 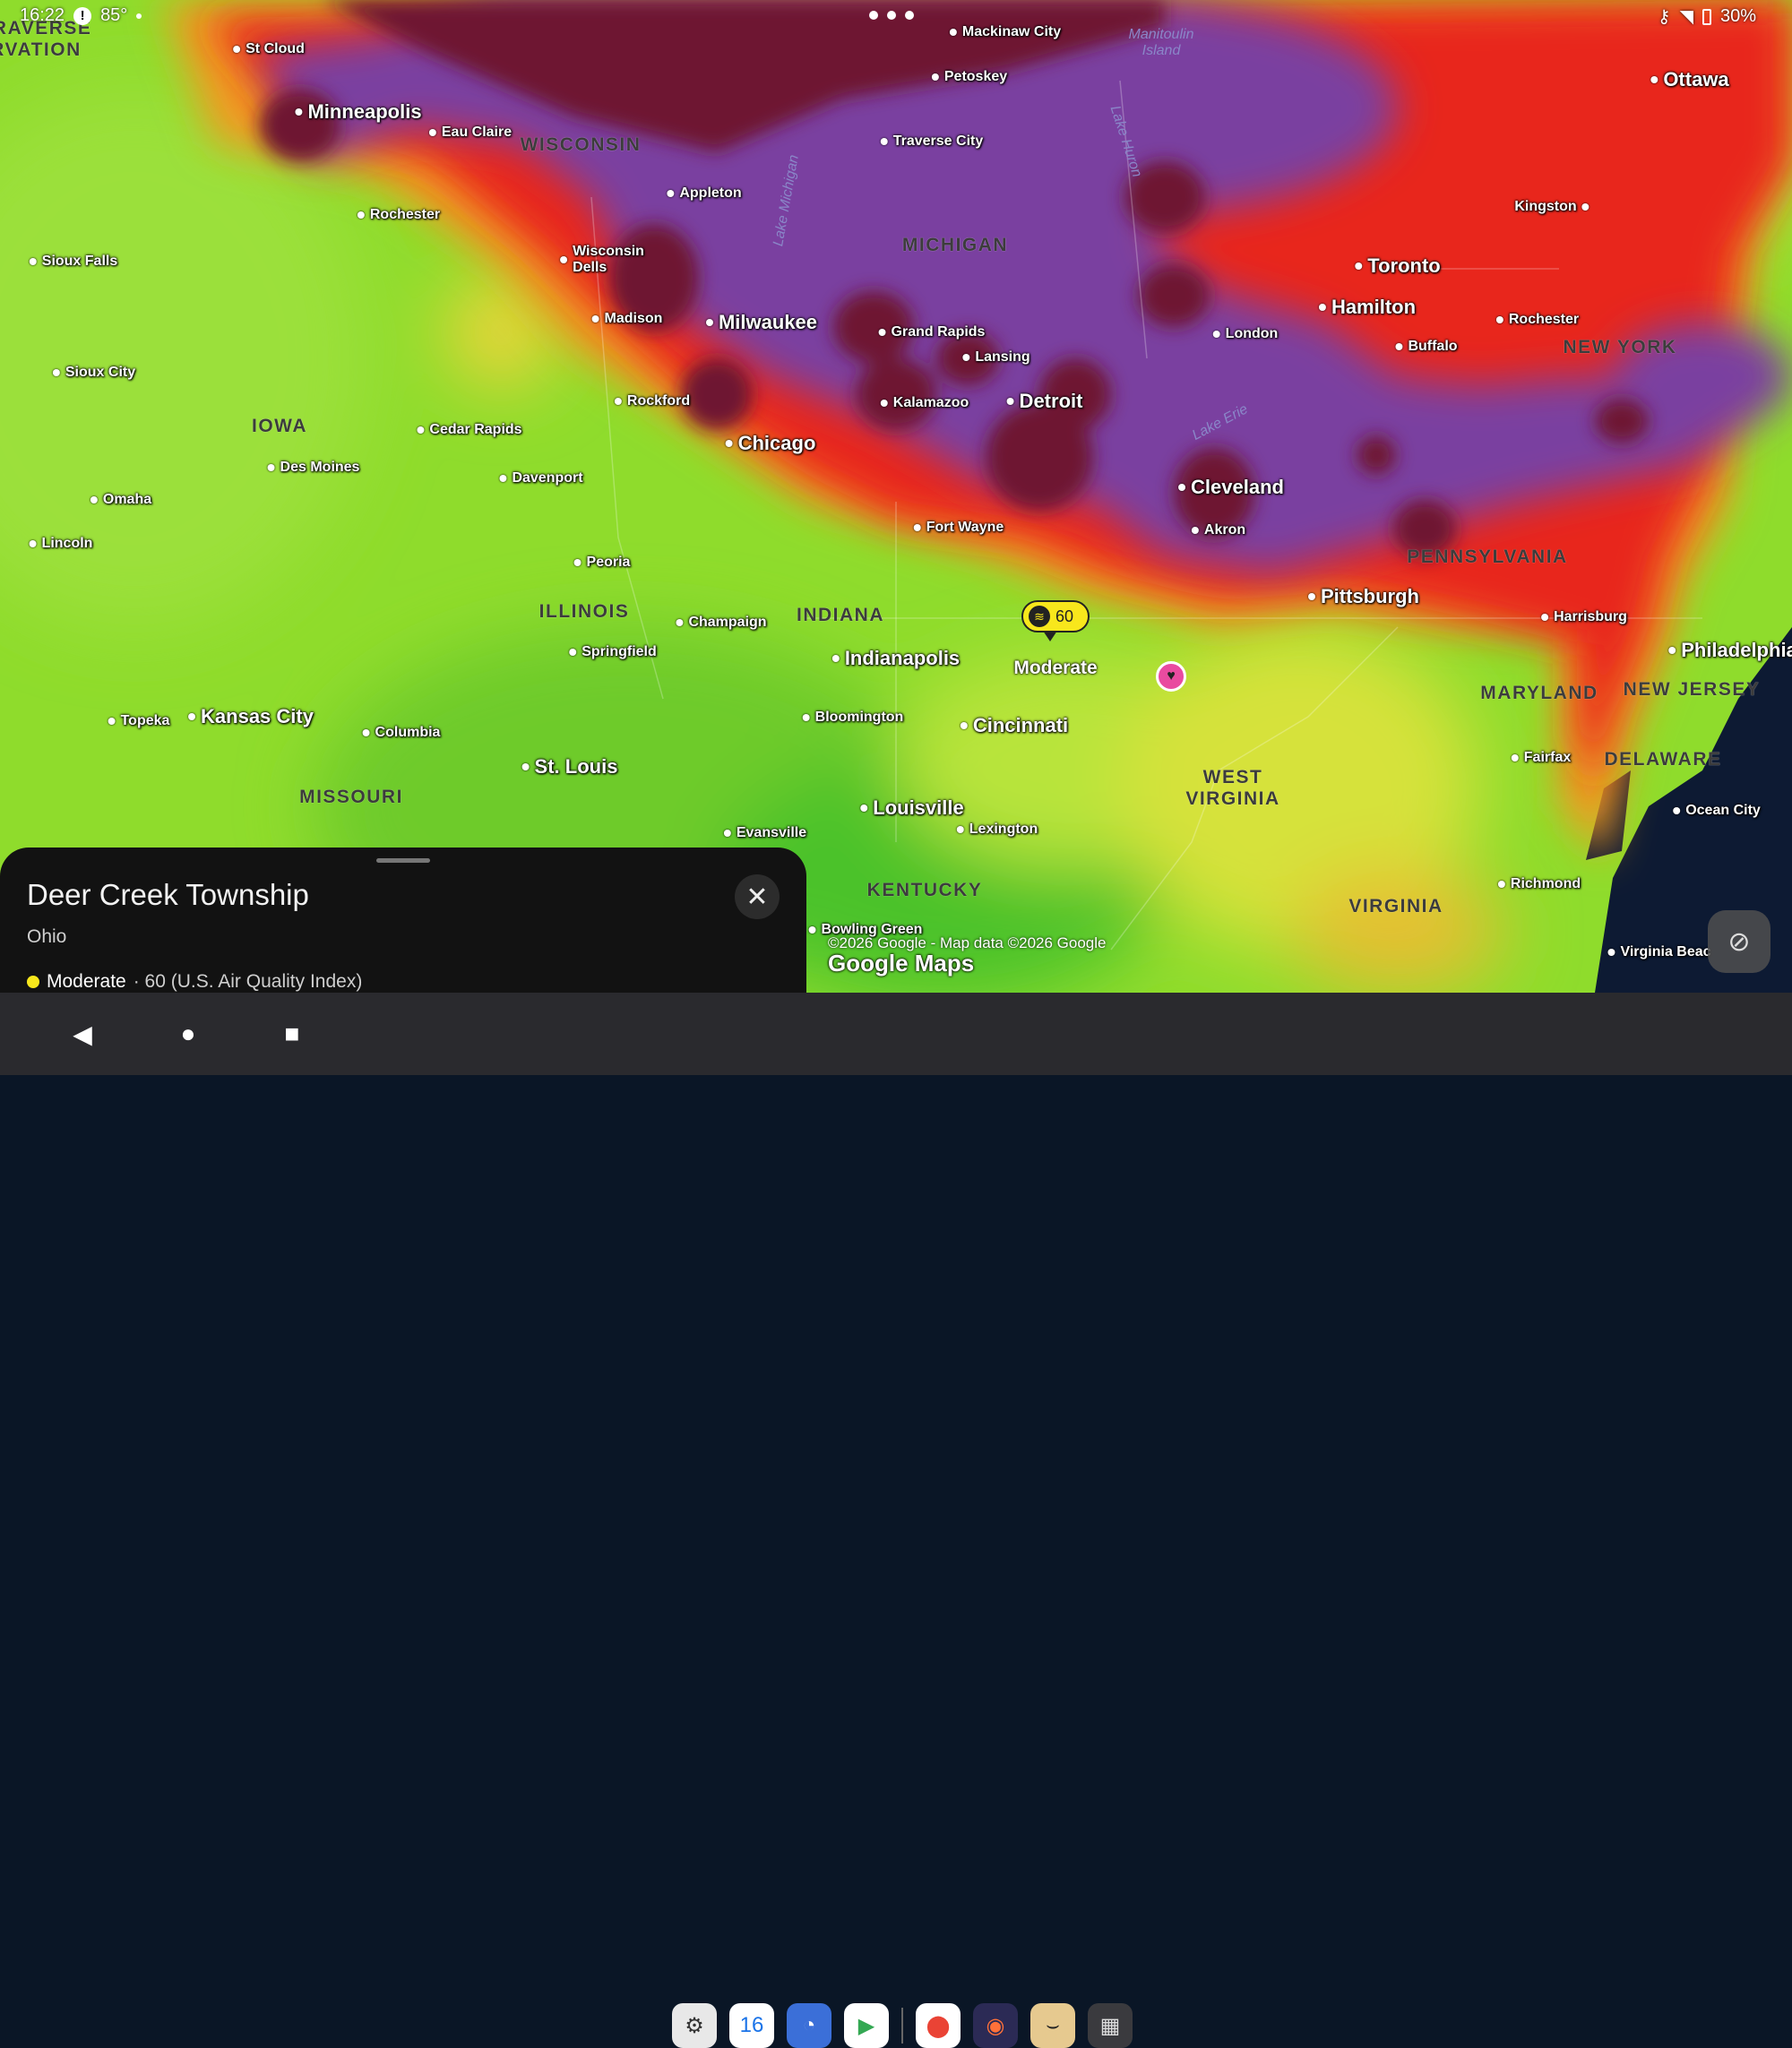 What do you see at coordinates (770, 443) in the screenshot?
I see `city-label: Chicago` at bounding box center [770, 443].